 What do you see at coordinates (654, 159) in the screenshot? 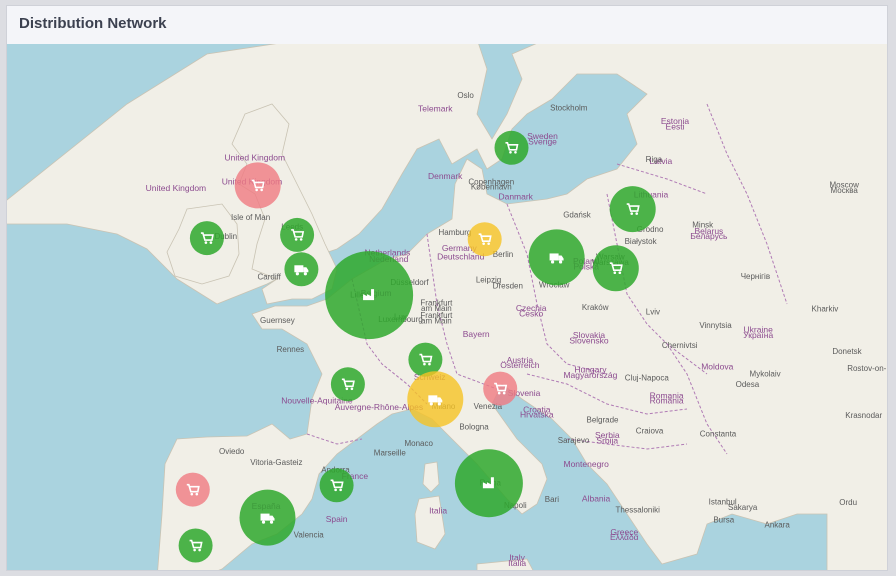
I see `map-label: Riga` at bounding box center [654, 159].